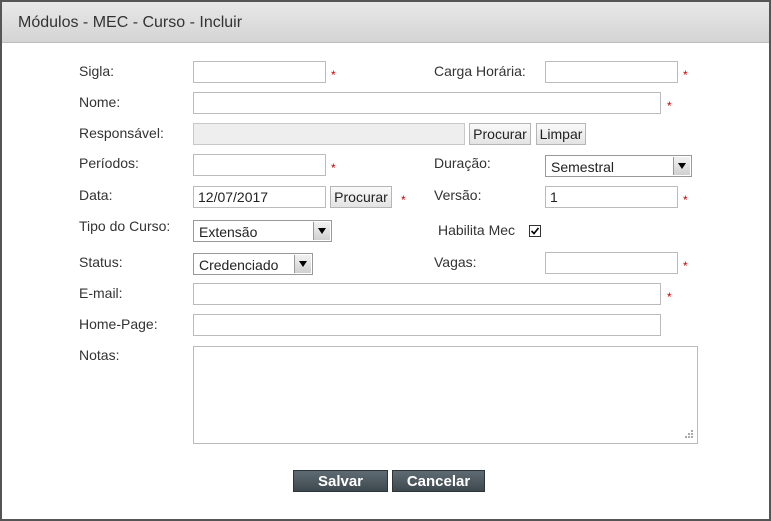  Describe the element at coordinates (259, 197) in the screenshot. I see `data-input` at that location.